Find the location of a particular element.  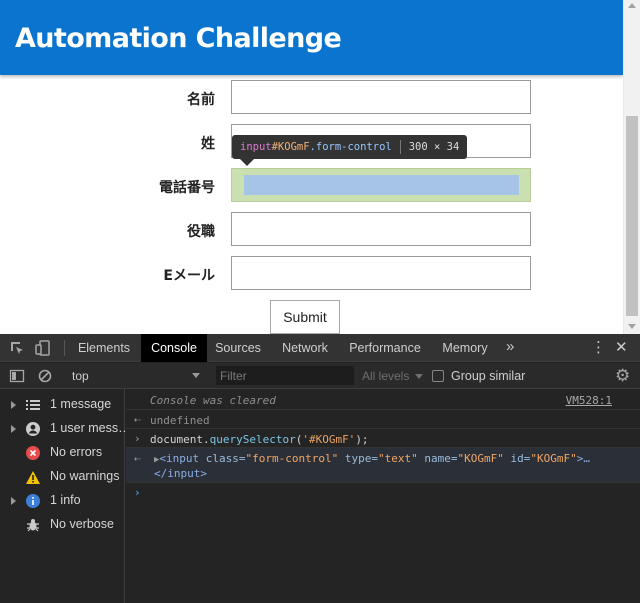

console-command: document.querySelector('#KOGmF'); is located at coordinates (259, 439).